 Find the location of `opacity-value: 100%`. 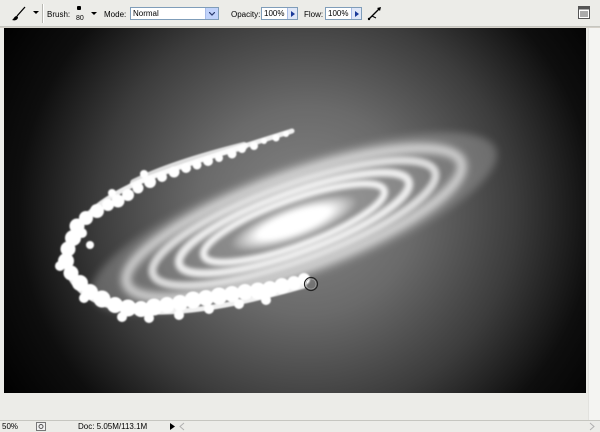

opacity-value: 100% is located at coordinates (274, 13).